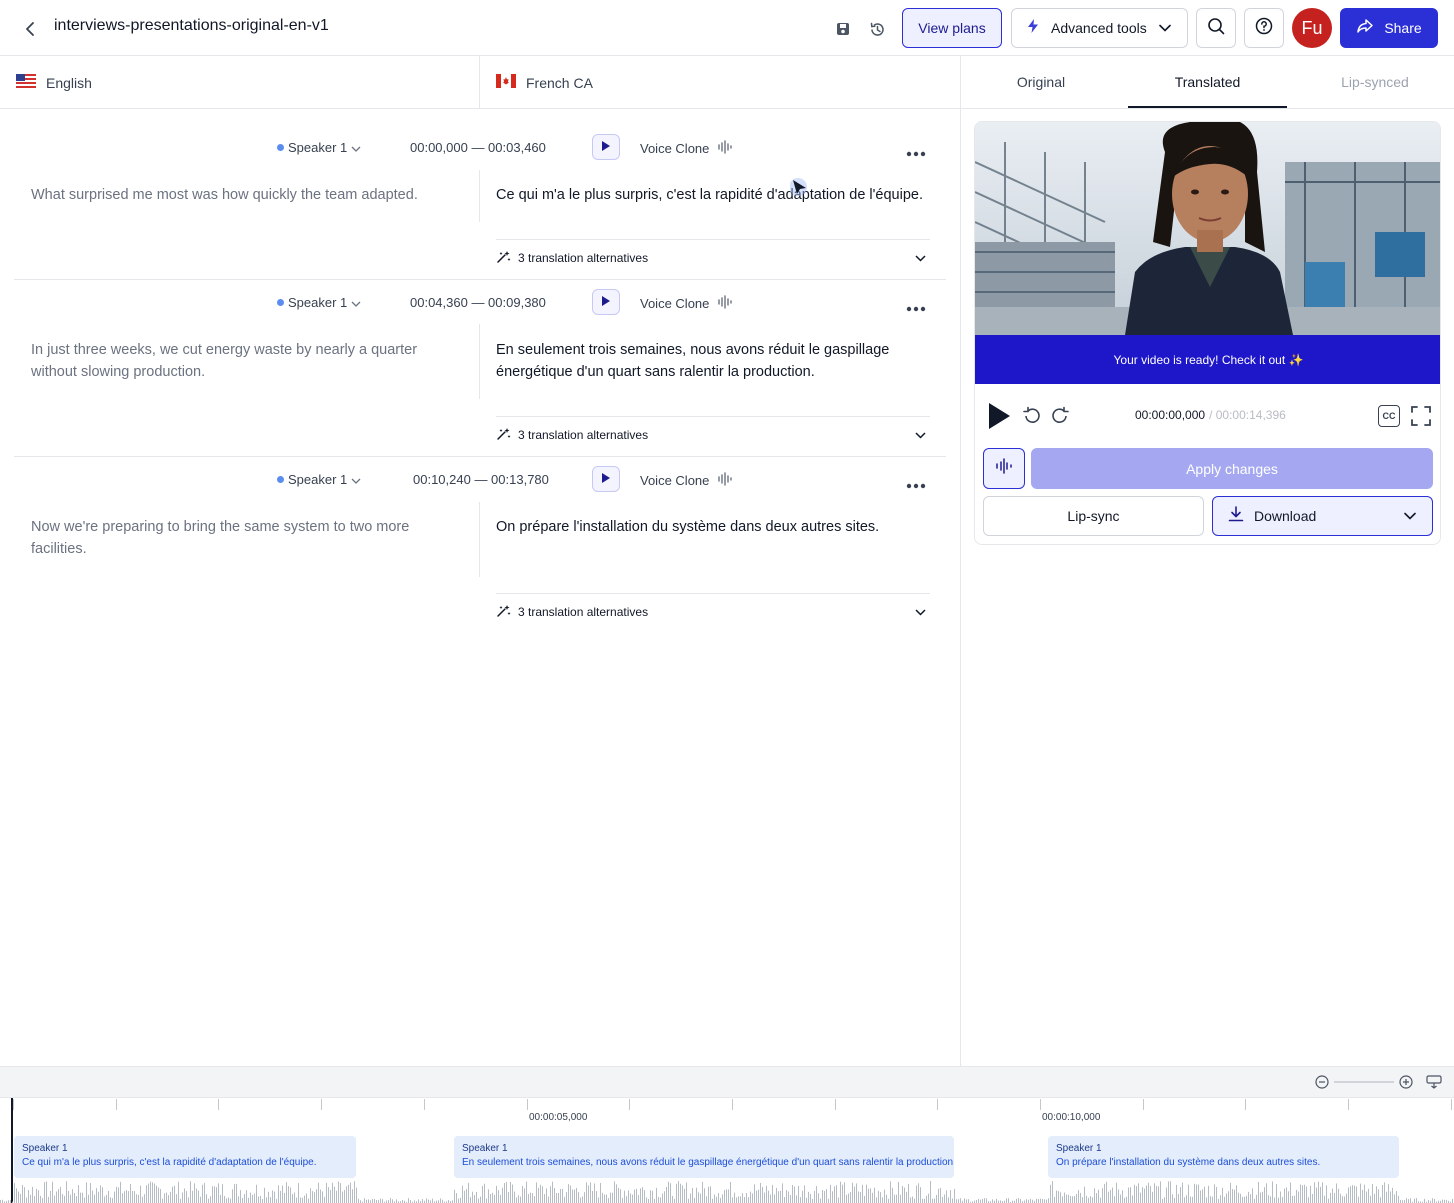 This screenshot has height=1203, width=1454. Describe the element at coordinates (1389, 416) in the screenshot. I see `captions-button: CC` at that location.